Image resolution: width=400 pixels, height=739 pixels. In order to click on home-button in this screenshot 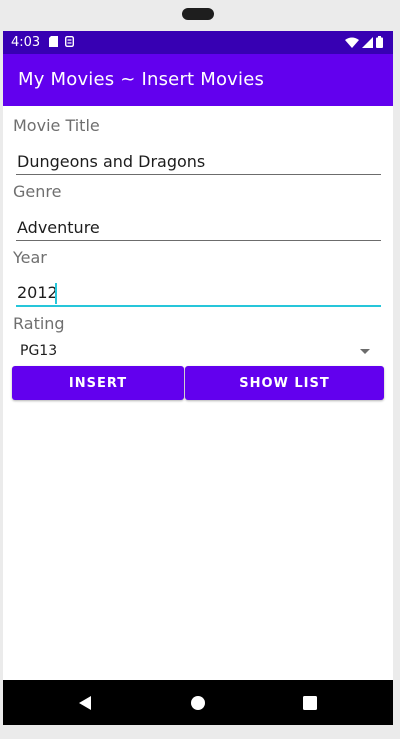, I will do `click(198, 702)`.